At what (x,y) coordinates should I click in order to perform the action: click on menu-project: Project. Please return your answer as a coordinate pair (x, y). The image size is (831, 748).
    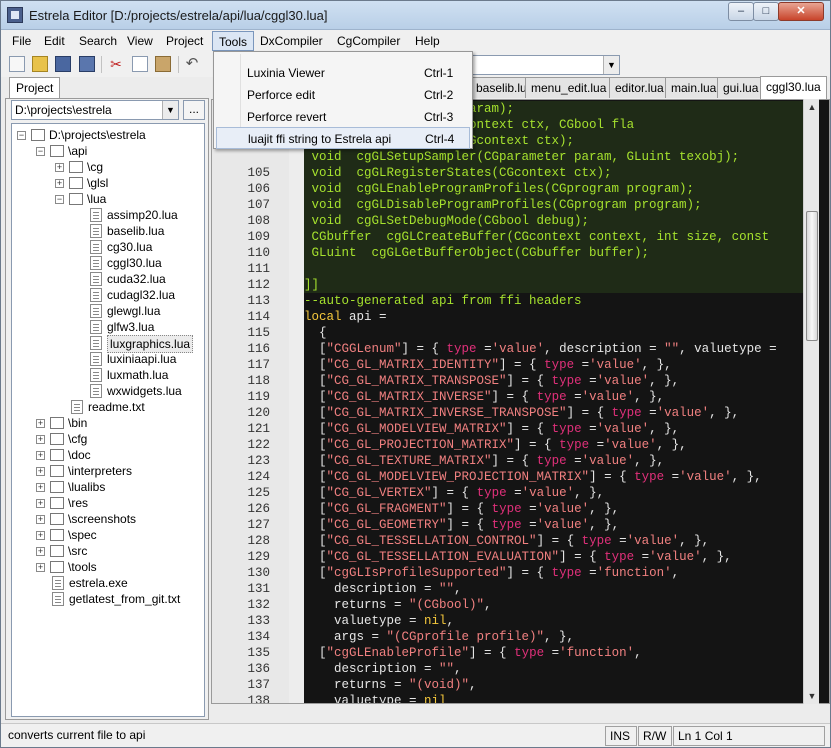
    Looking at the image, I should click on (184, 41).